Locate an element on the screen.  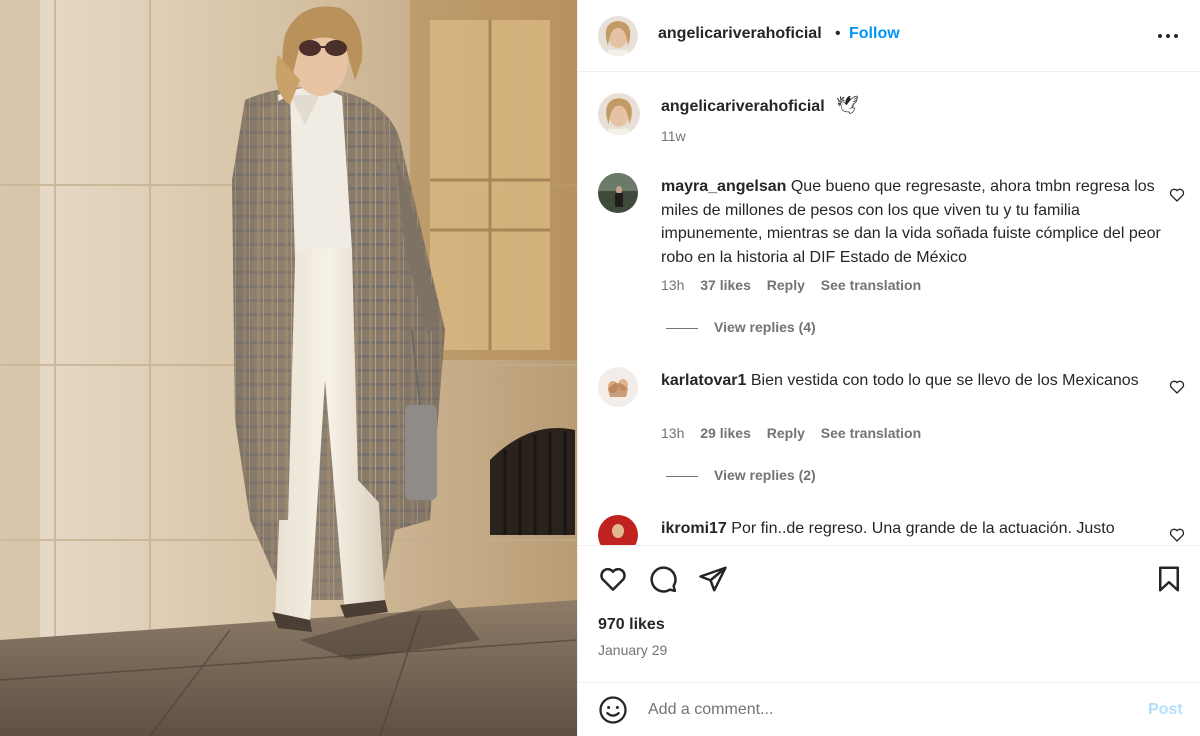
comment-username: ikromi17 is located at coordinates (694, 528).